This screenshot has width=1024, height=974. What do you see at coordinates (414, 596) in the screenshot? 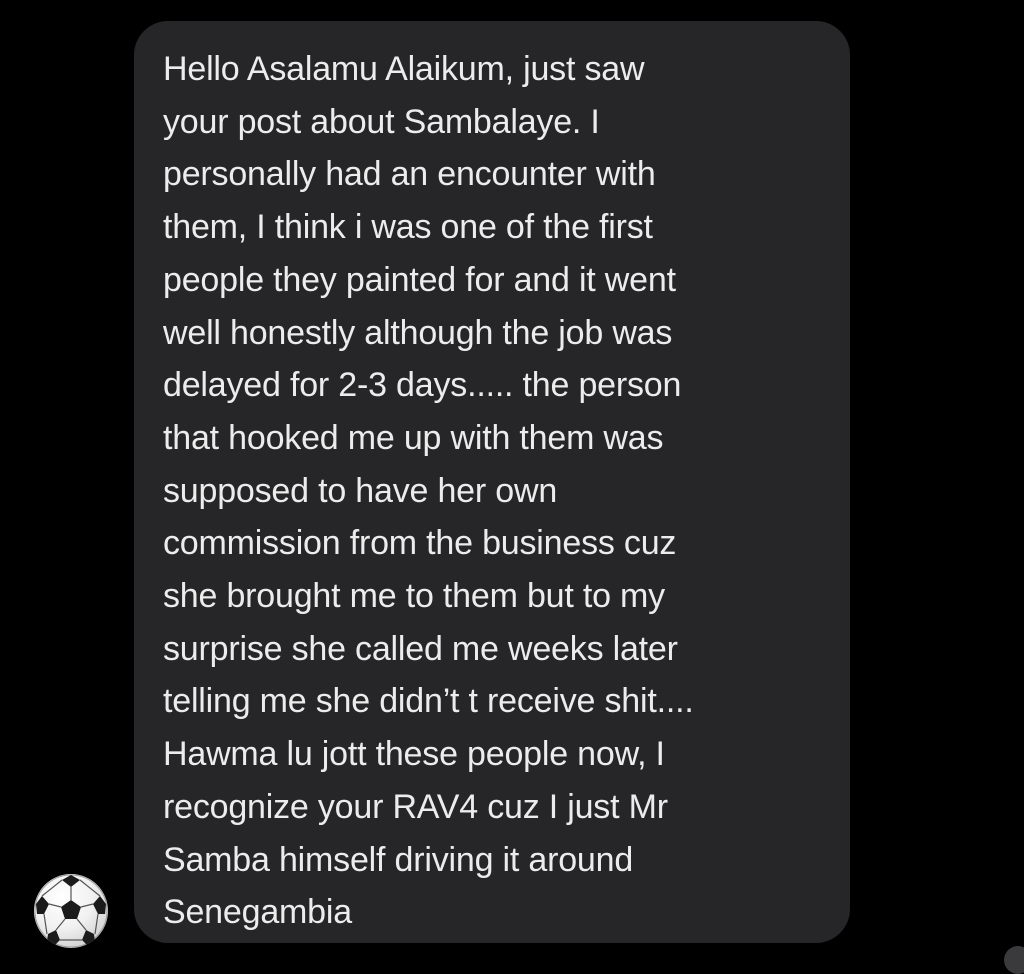
I see `message-line: she brought me to them but to my` at bounding box center [414, 596].